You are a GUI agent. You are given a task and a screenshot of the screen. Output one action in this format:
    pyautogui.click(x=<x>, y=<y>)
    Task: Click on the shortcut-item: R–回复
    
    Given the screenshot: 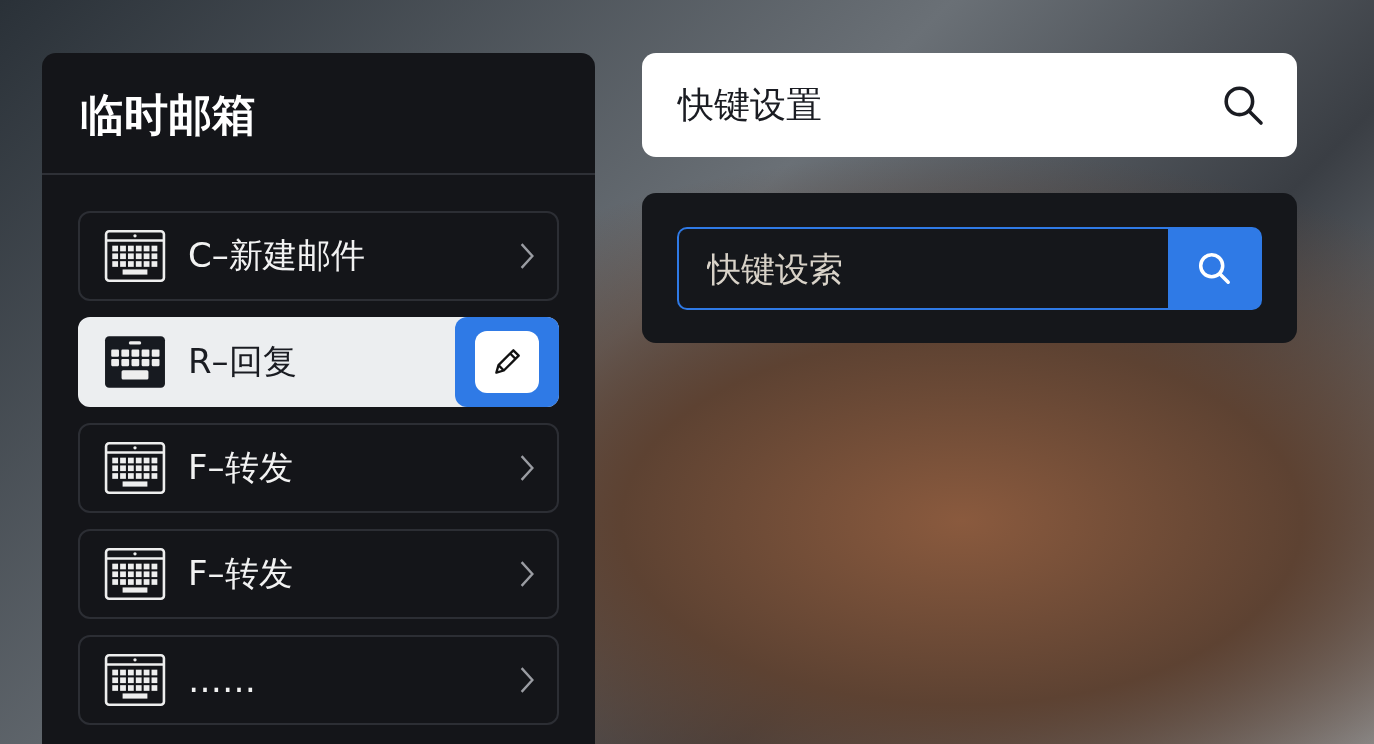 What is the action you would take?
    pyautogui.click(x=318, y=362)
    